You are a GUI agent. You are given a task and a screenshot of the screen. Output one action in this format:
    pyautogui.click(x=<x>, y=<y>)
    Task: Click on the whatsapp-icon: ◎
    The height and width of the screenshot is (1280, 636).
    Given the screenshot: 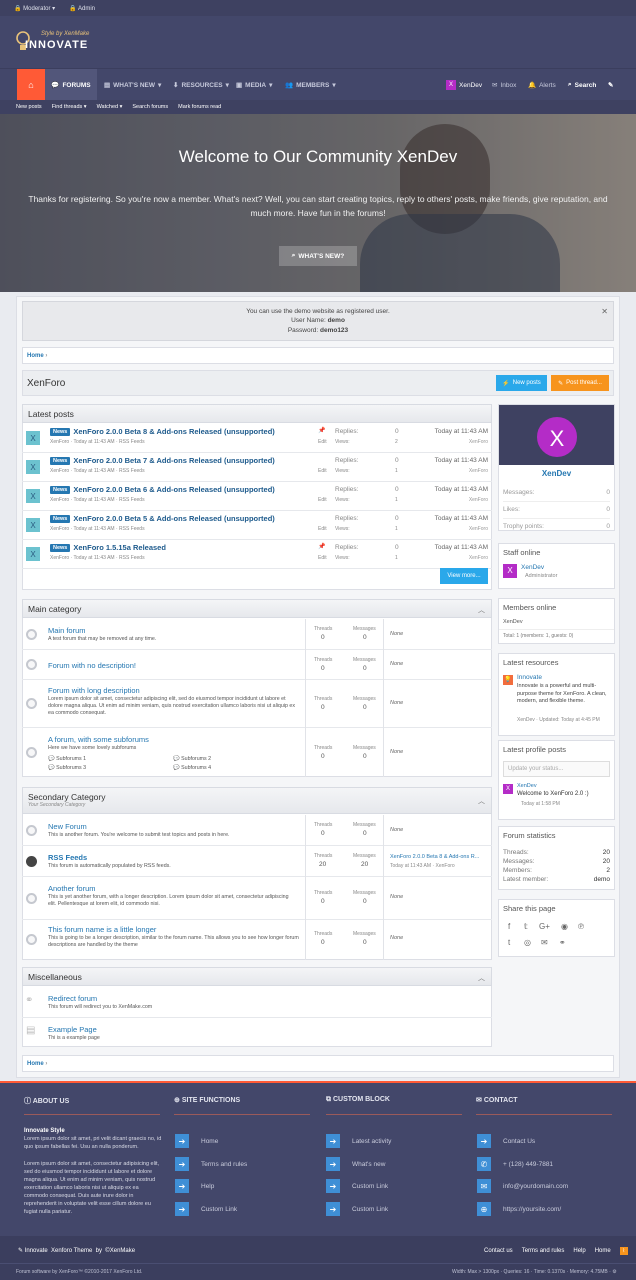 What is the action you would take?
    pyautogui.click(x=527, y=942)
    